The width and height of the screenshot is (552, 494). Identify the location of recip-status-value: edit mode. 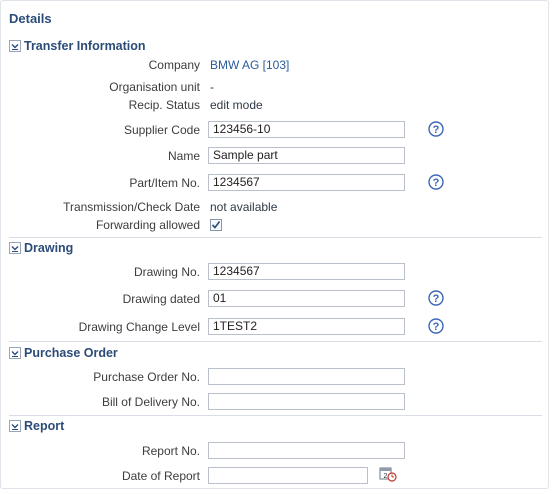
(236, 105).